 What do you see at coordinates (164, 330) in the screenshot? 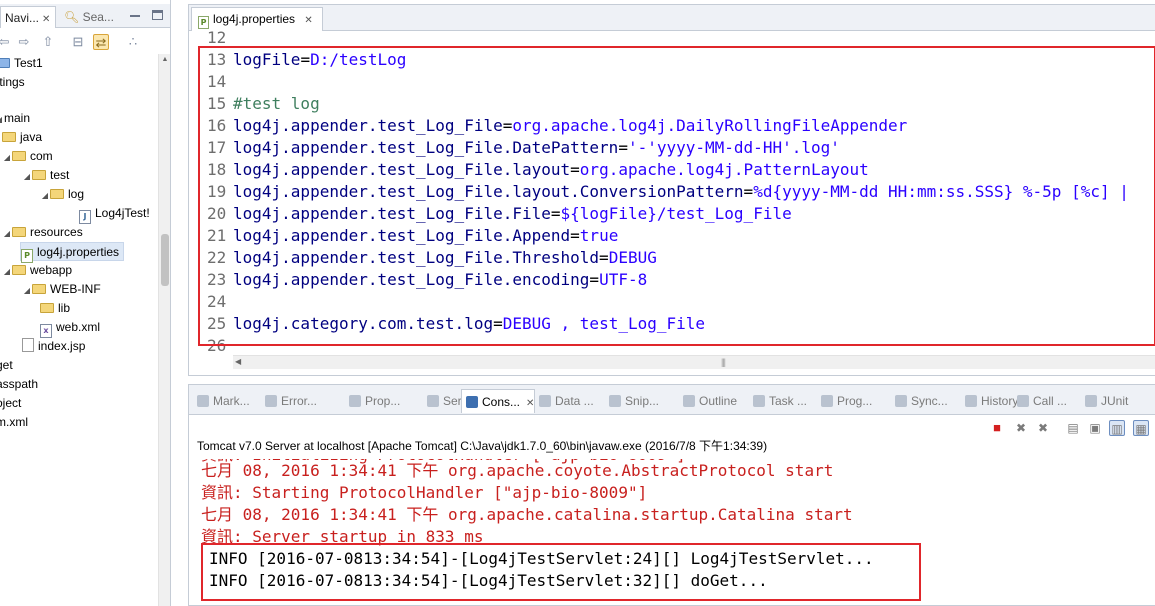
I see `navigator-scrollbar: ▲` at bounding box center [164, 330].